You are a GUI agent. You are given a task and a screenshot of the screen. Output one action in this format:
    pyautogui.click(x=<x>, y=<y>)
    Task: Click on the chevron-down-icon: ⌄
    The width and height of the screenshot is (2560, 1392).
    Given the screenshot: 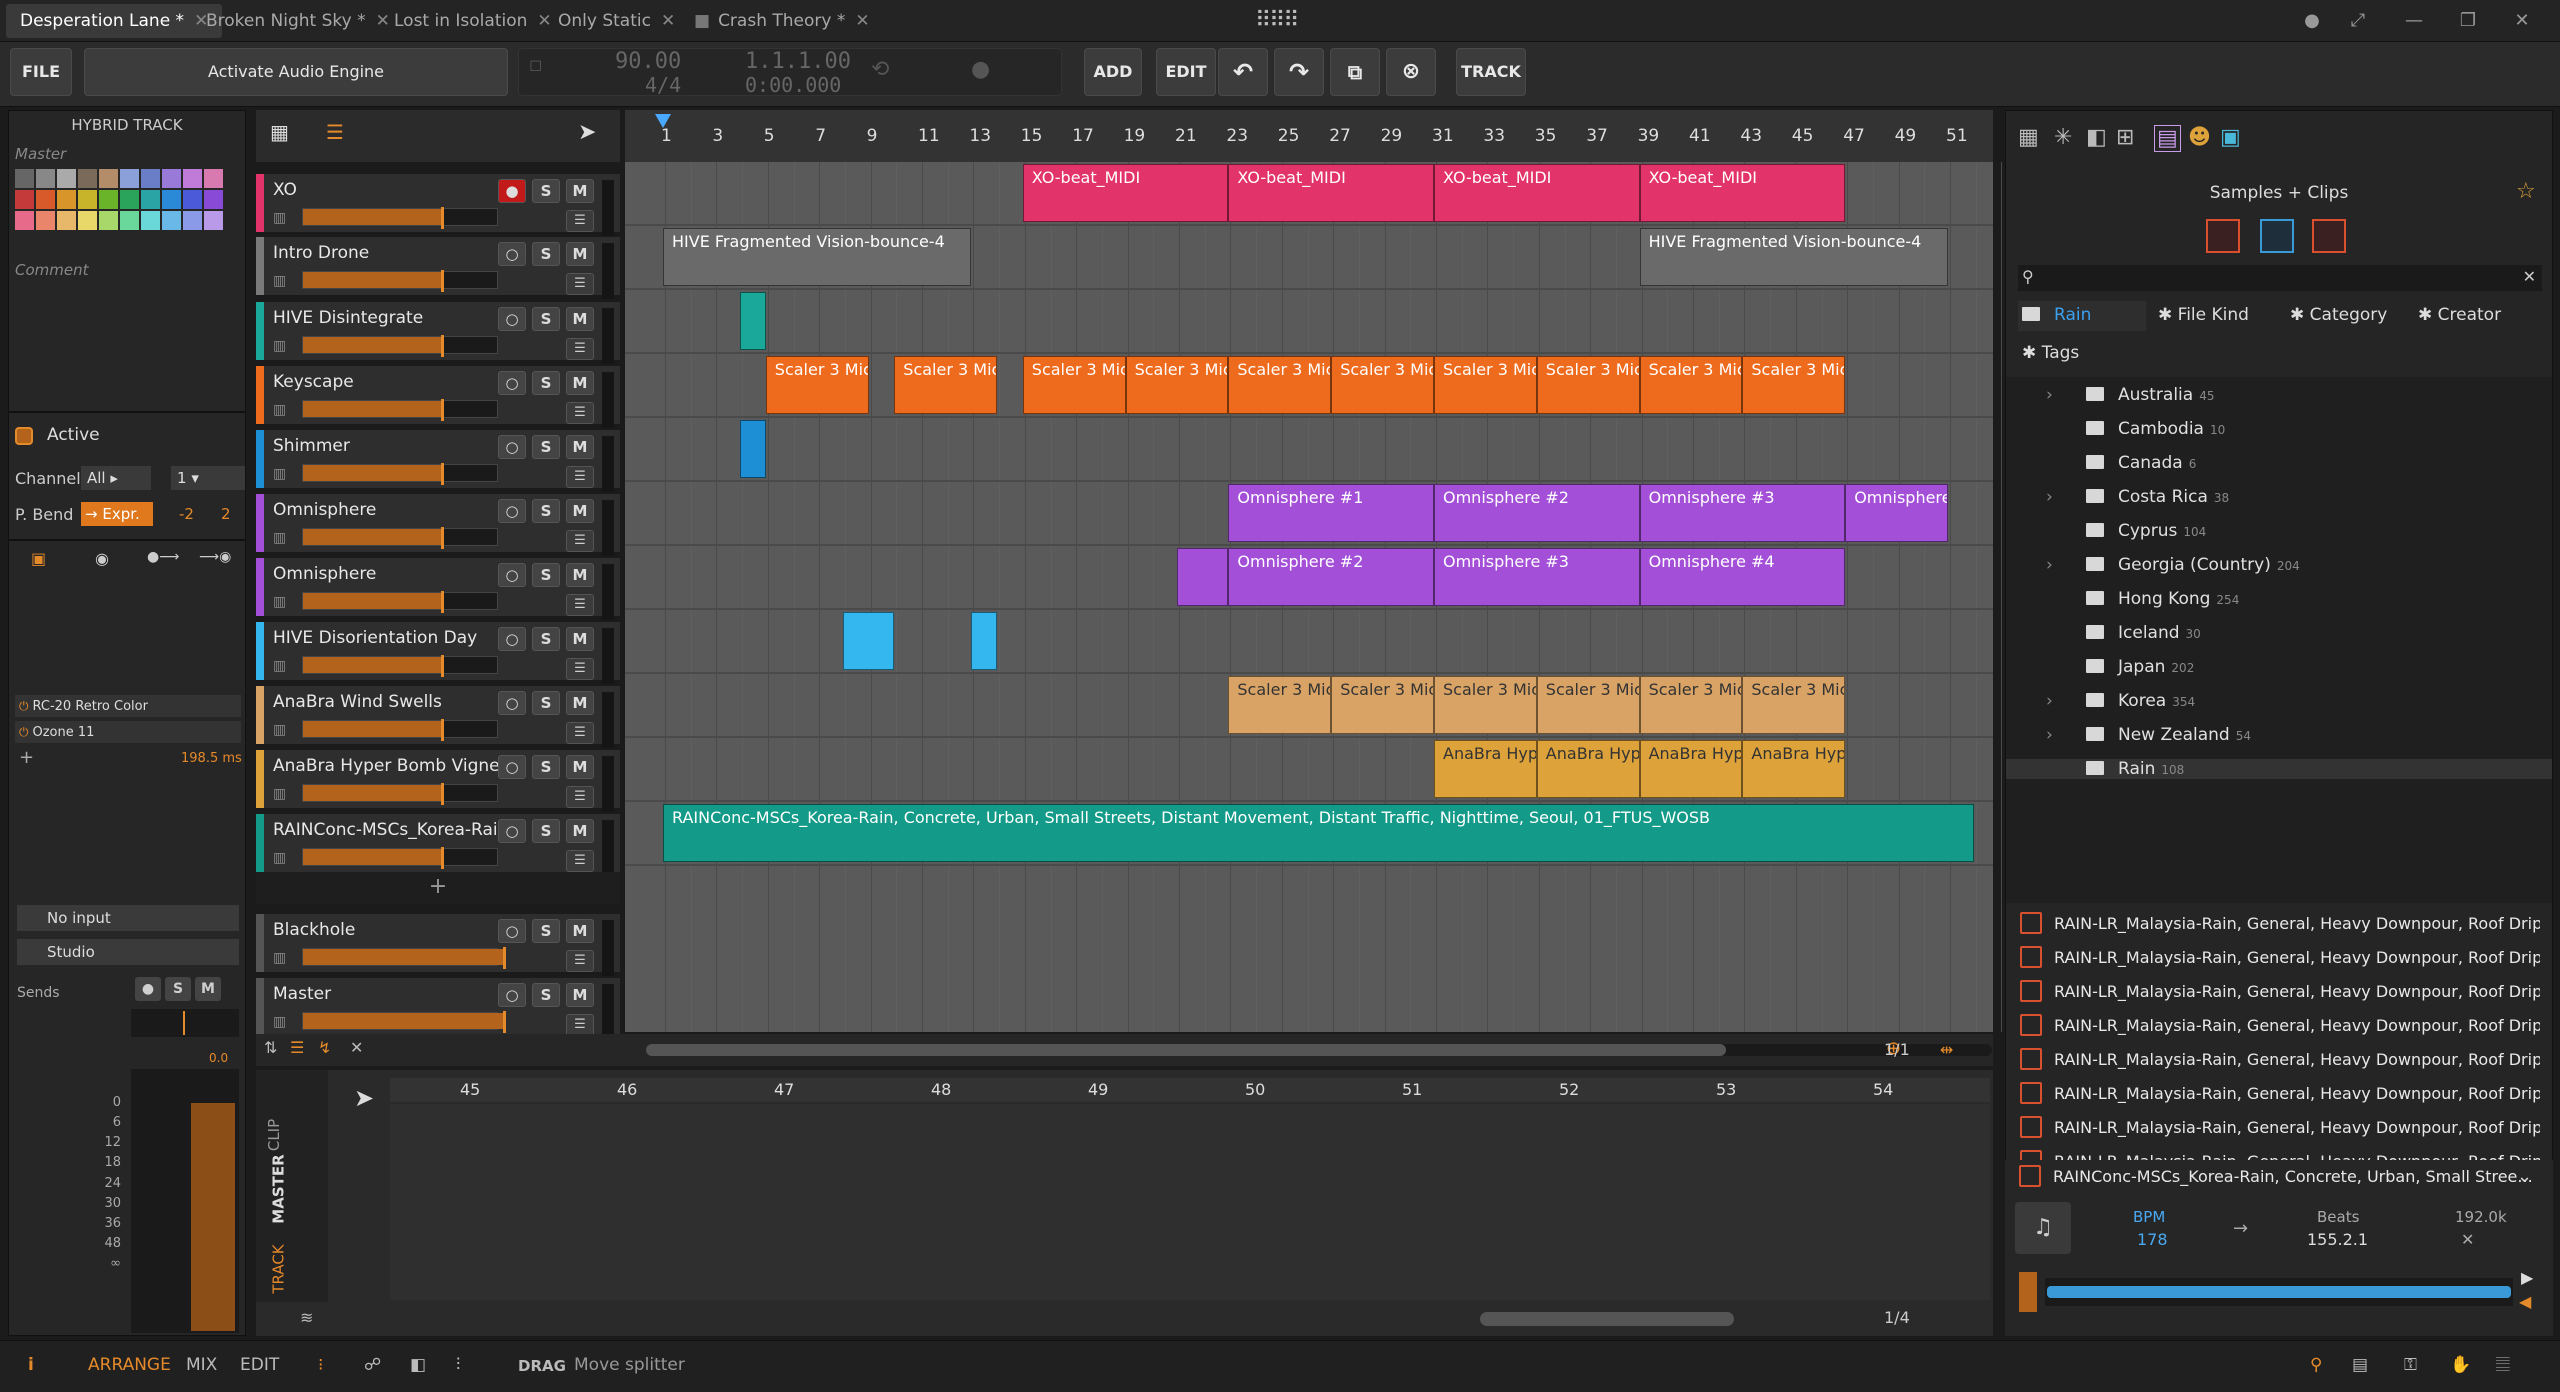 What is the action you would take?
    pyautogui.click(x=2524, y=1176)
    